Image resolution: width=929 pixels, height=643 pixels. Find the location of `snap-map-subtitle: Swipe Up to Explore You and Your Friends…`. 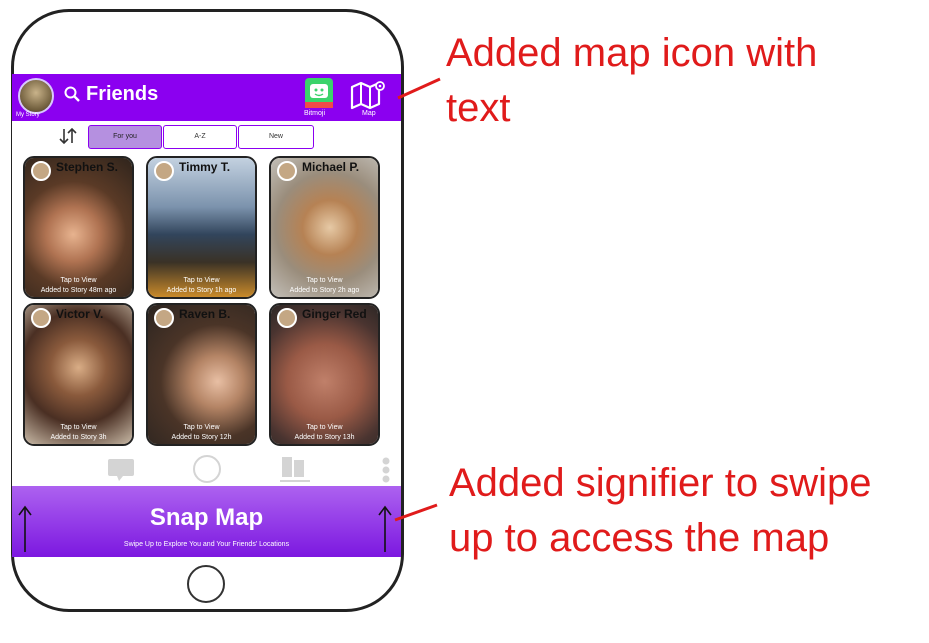

snap-map-subtitle: Swipe Up to Explore You and Your Friends… is located at coordinates (206, 544).